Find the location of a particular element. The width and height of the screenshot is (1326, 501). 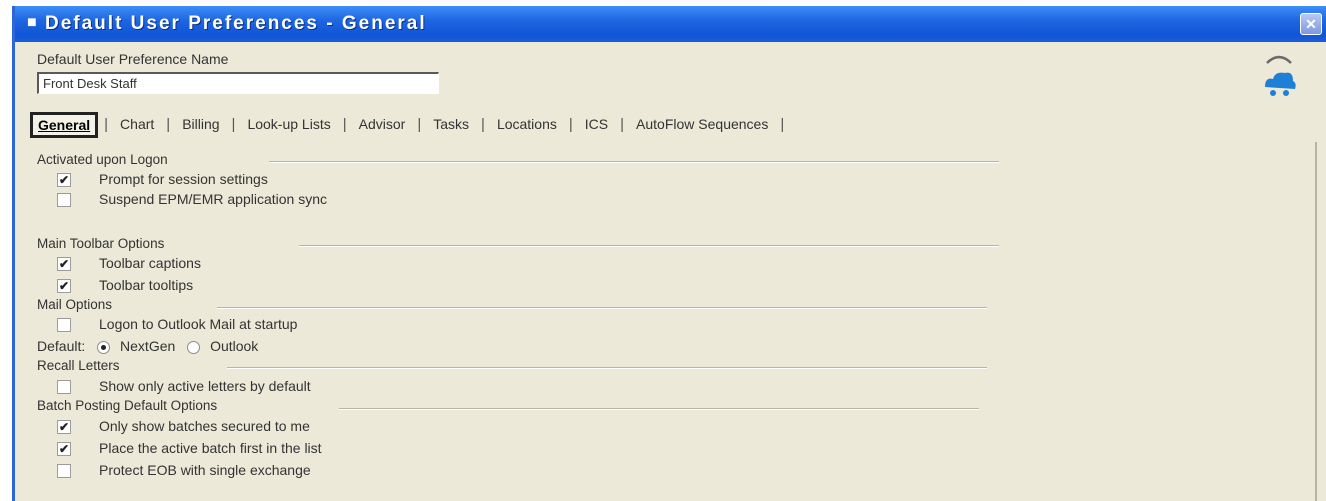

group-header-batch: Batch Posting Default Options is located at coordinates (127, 405).